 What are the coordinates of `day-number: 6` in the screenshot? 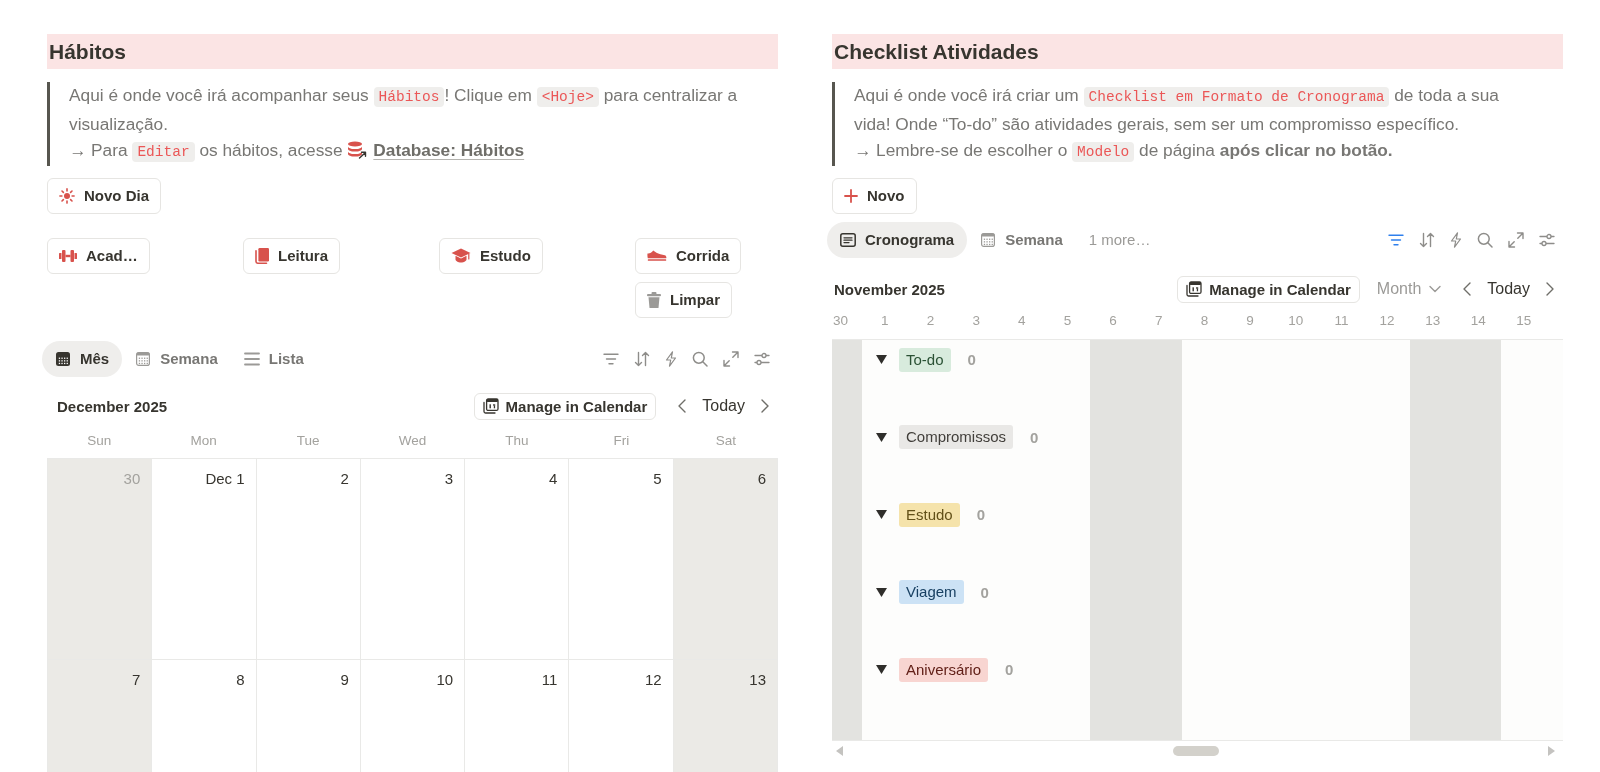 It's located at (761, 478).